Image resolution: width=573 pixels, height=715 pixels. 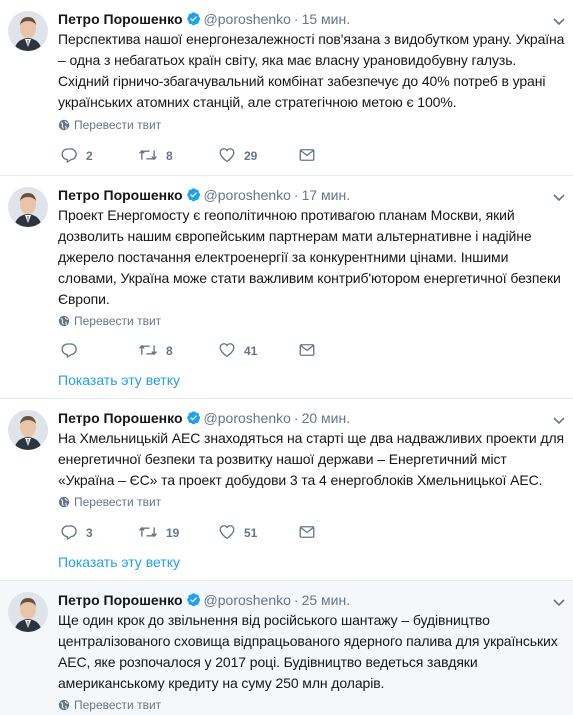 I want to click on tweet-actions: 2 8 29, so click(x=208, y=156).